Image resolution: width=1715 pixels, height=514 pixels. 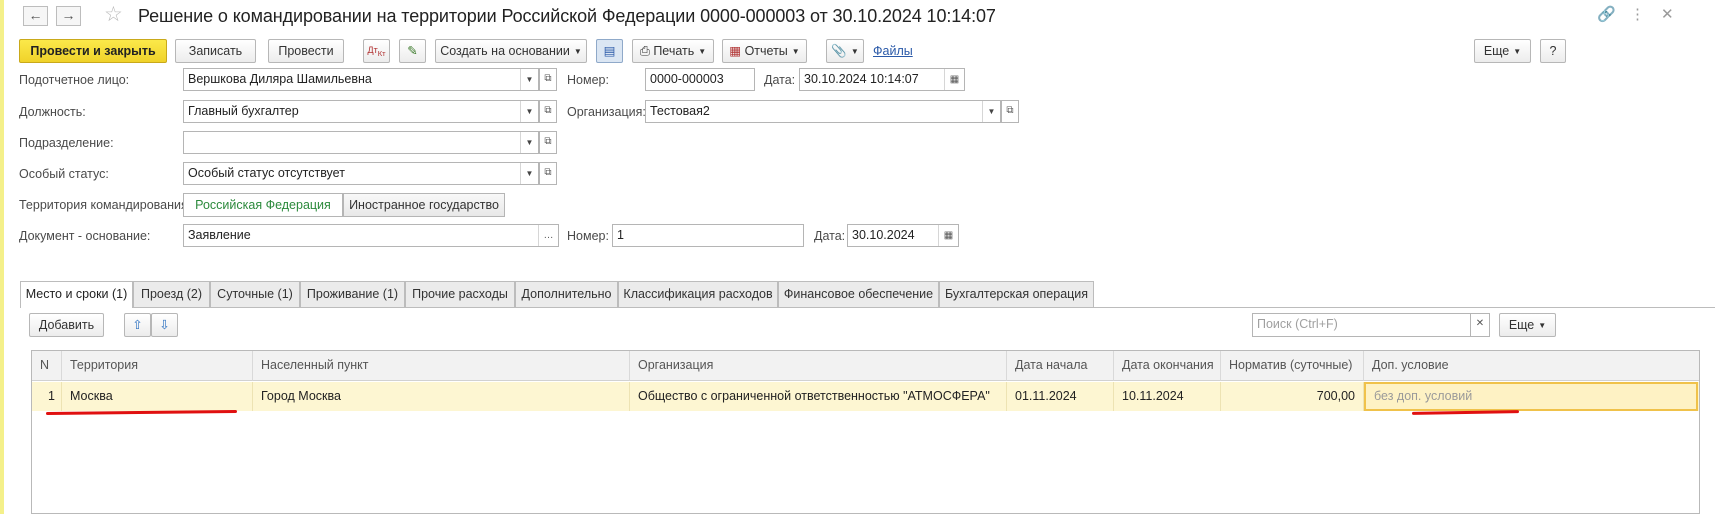 I want to click on position-field: Главный бухгалтер ▼, so click(x=361, y=111).